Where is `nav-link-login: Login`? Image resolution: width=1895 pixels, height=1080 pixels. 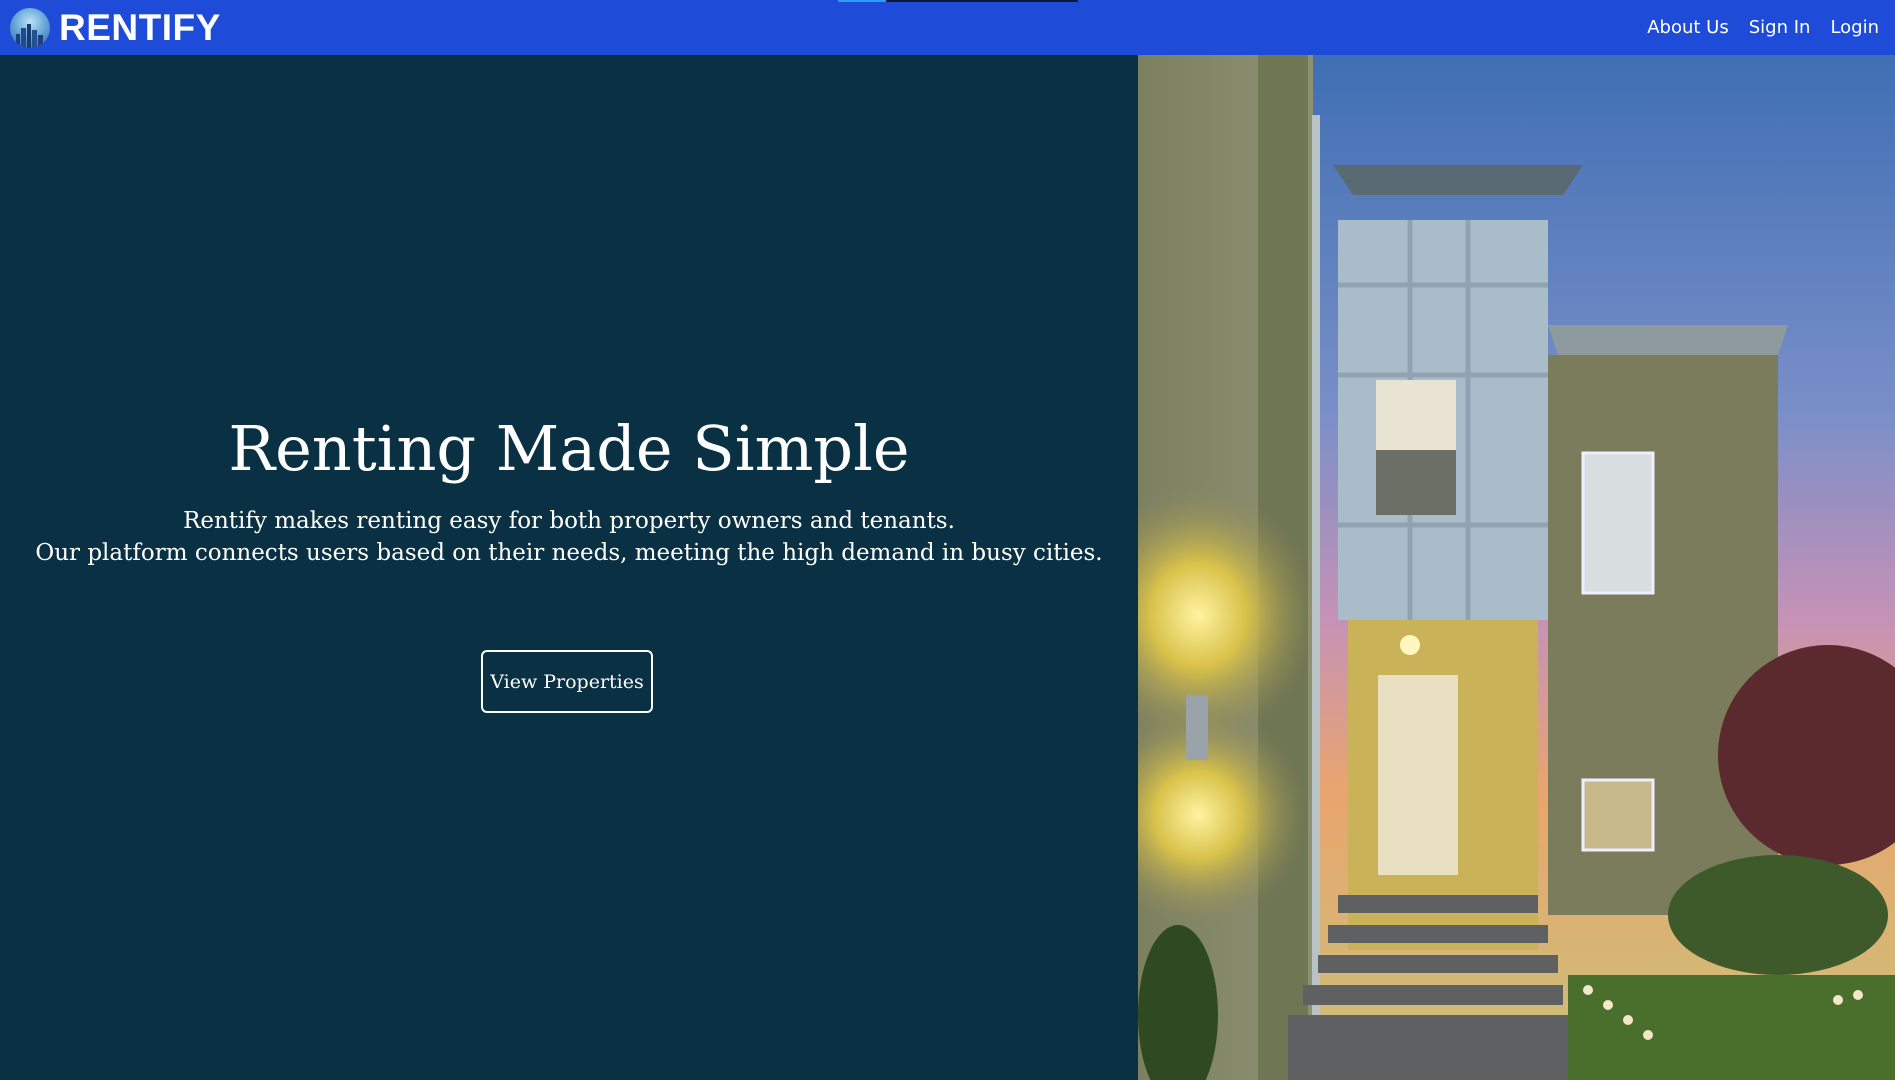
nav-link-login: Login is located at coordinates (1854, 27).